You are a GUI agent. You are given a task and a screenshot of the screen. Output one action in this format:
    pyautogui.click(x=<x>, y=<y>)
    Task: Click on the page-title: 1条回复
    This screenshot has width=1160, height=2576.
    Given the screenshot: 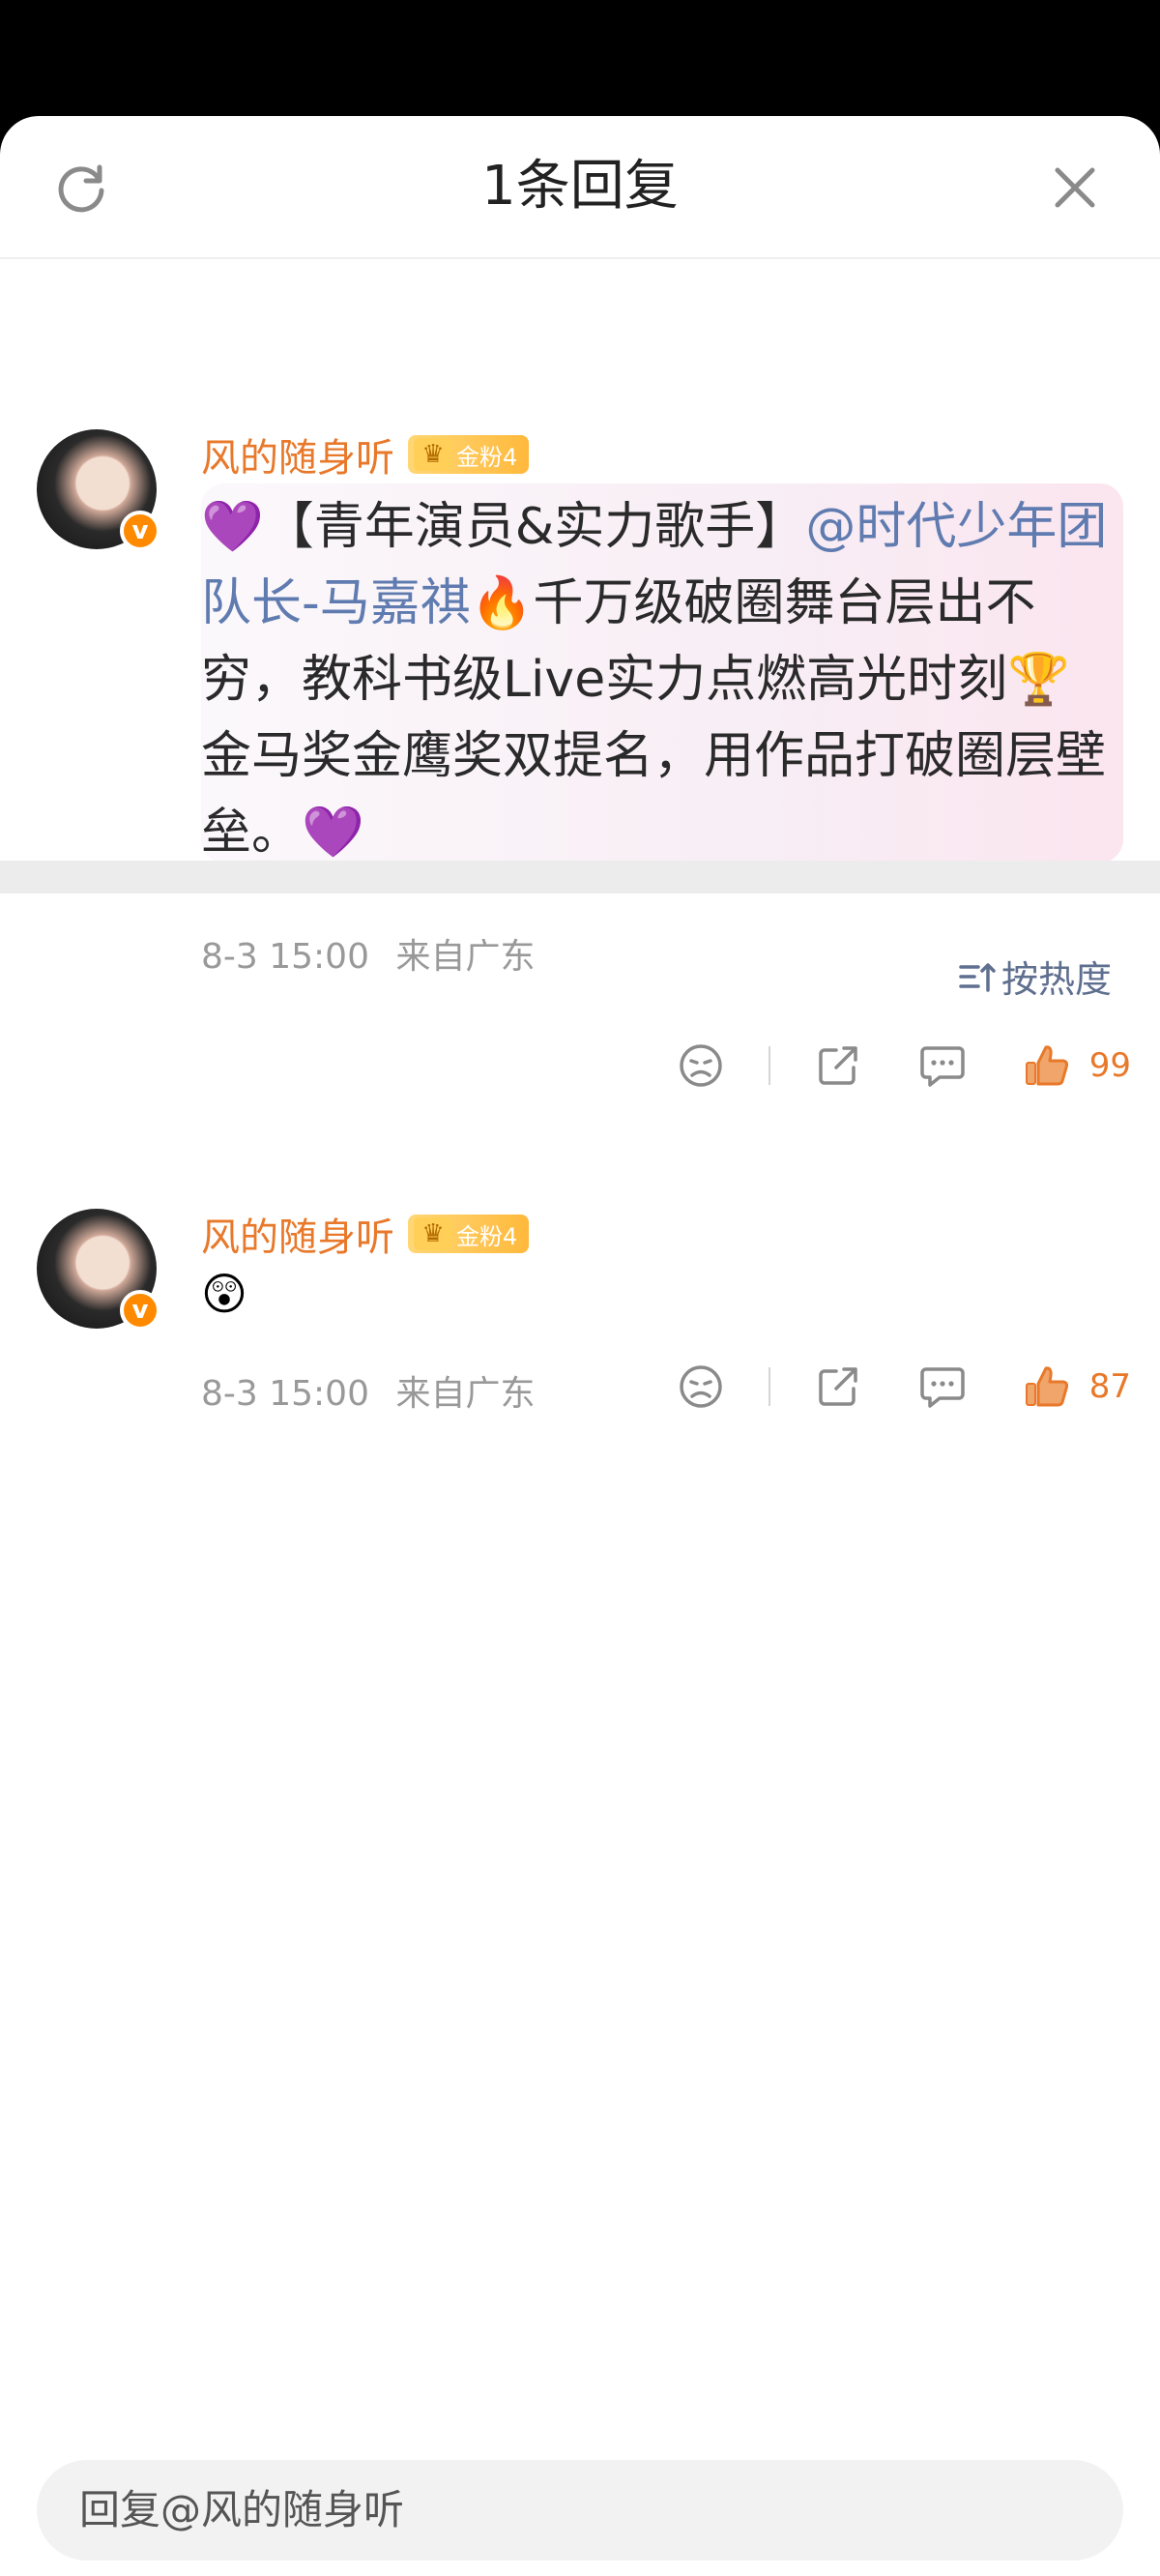 What is the action you would take?
    pyautogui.click(x=580, y=186)
    